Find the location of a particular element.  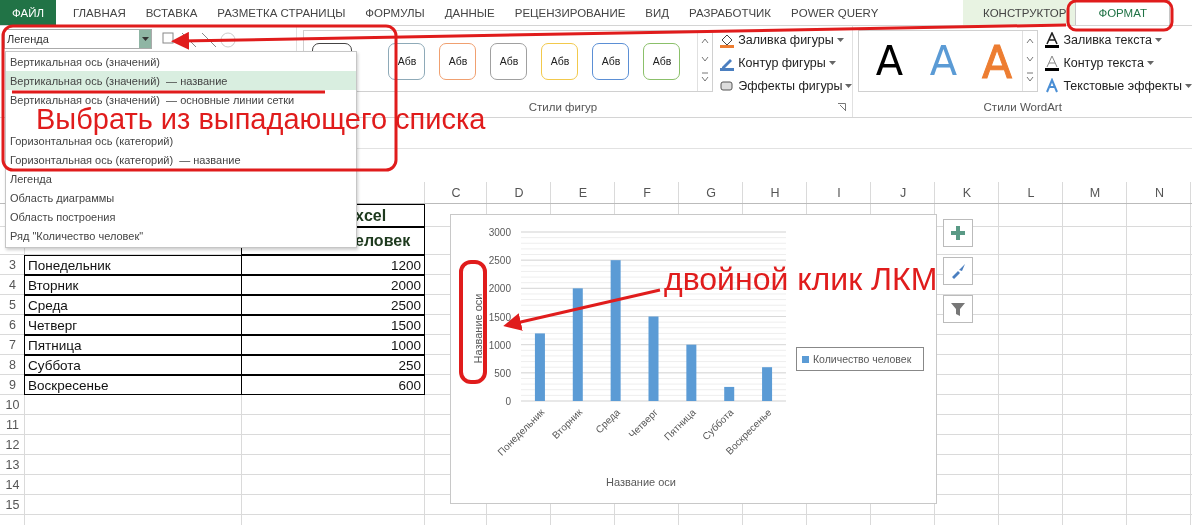

axis-tick-label: 1500 is located at coordinates (499, 317).